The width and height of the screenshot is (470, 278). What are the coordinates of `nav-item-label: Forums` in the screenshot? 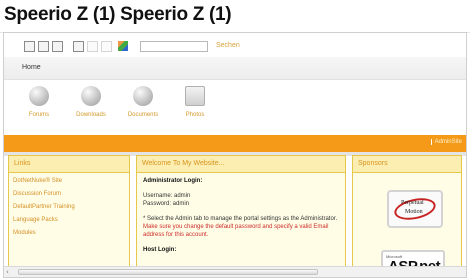 It's located at (39, 115).